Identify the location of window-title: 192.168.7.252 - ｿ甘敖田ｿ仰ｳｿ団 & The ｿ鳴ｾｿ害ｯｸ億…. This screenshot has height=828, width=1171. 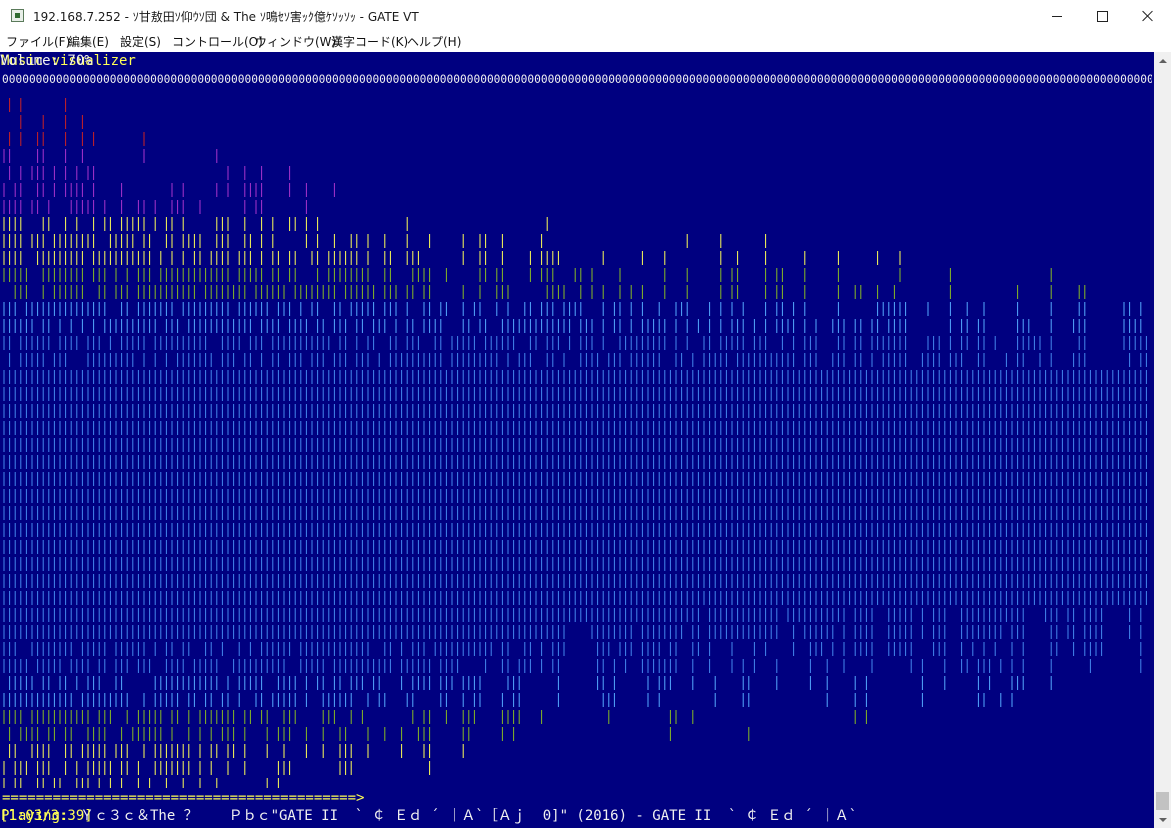
(226, 17).